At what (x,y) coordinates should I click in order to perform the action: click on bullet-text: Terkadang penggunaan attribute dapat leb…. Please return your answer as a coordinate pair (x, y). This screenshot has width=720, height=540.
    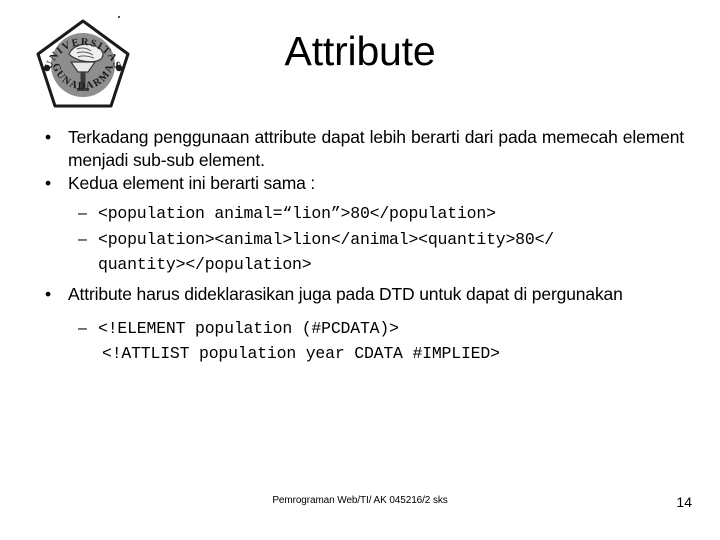
    Looking at the image, I should click on (376, 148).